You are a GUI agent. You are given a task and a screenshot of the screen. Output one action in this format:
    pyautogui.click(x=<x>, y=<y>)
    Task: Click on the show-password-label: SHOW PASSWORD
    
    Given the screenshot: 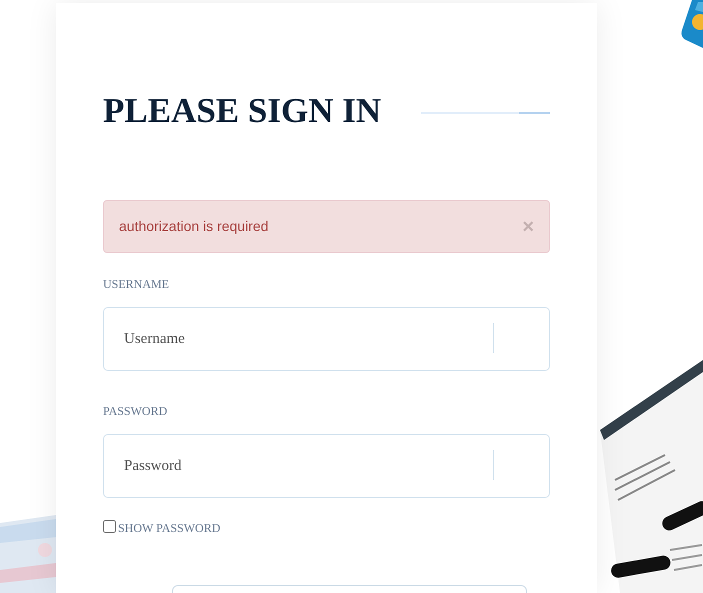 What is the action you would take?
    pyautogui.click(x=169, y=528)
    